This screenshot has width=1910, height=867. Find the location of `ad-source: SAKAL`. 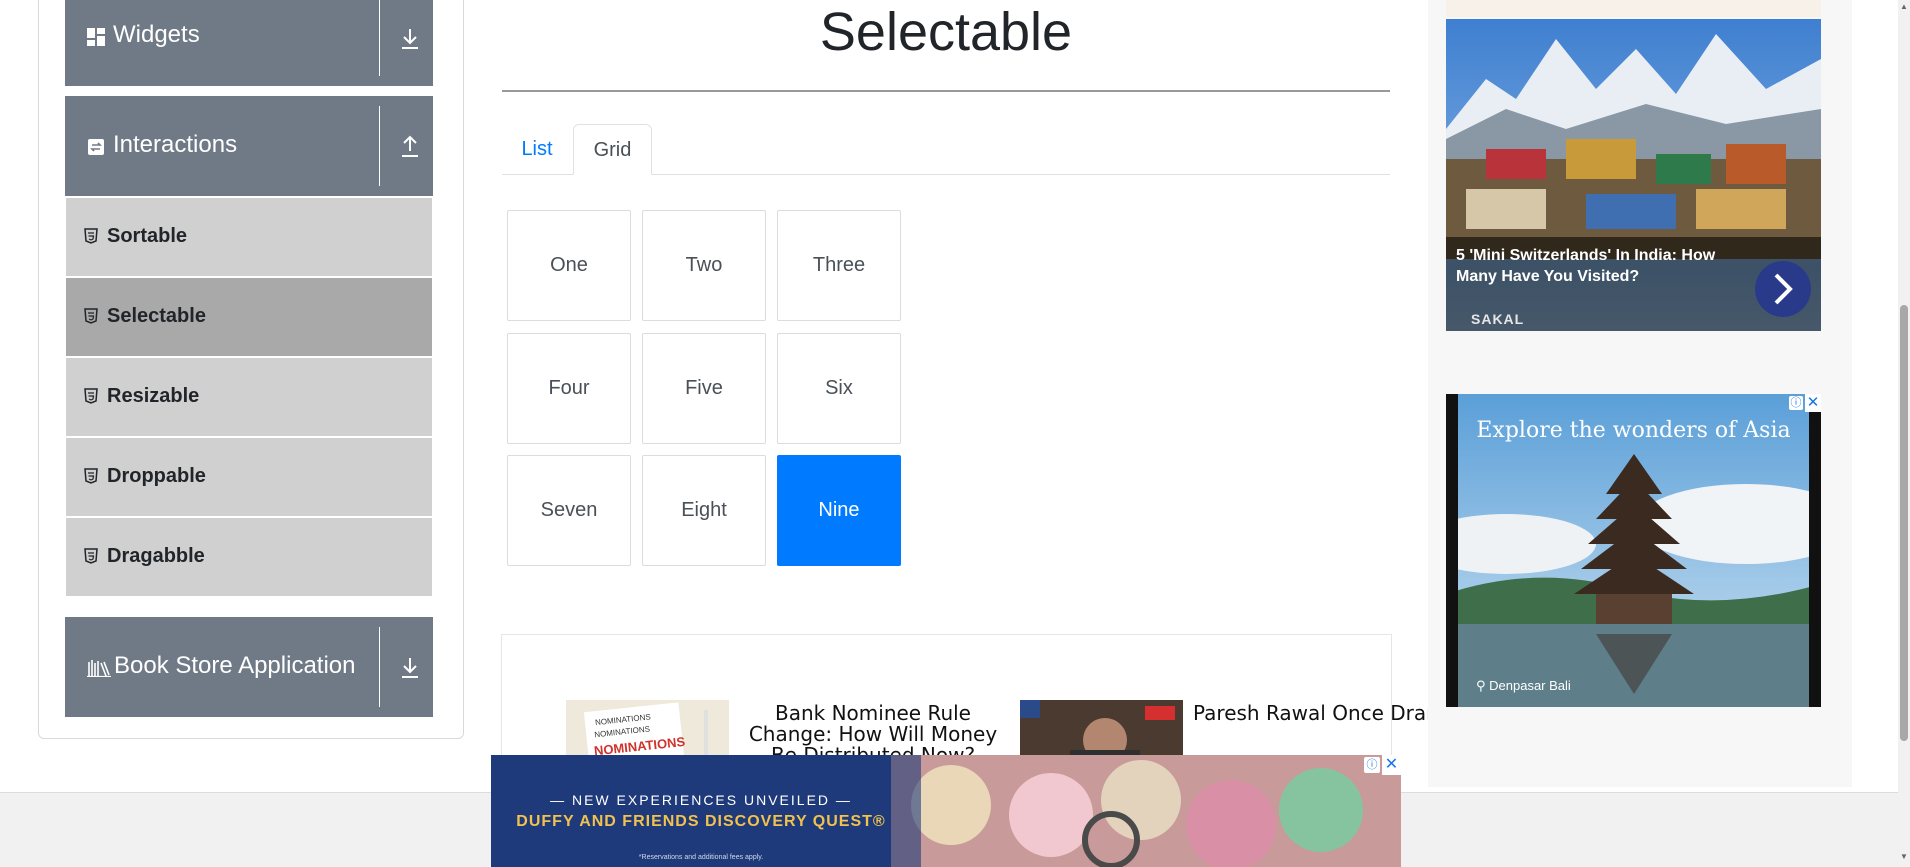

ad-source: SAKAL is located at coordinates (1498, 319).